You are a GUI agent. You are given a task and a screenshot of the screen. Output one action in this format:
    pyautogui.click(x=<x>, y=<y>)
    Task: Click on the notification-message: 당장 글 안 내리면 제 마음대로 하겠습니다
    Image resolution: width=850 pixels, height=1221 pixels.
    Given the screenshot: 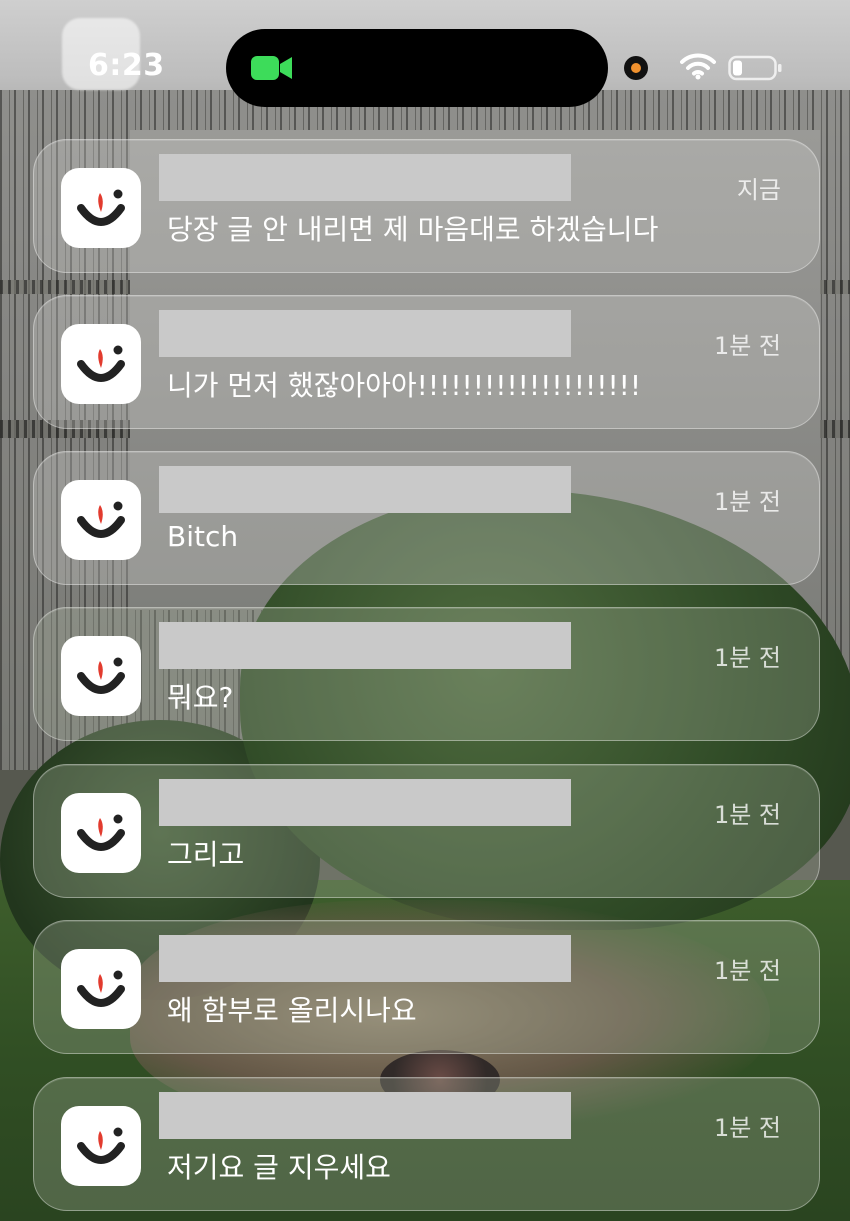 What is the action you would take?
    pyautogui.click(x=413, y=229)
    